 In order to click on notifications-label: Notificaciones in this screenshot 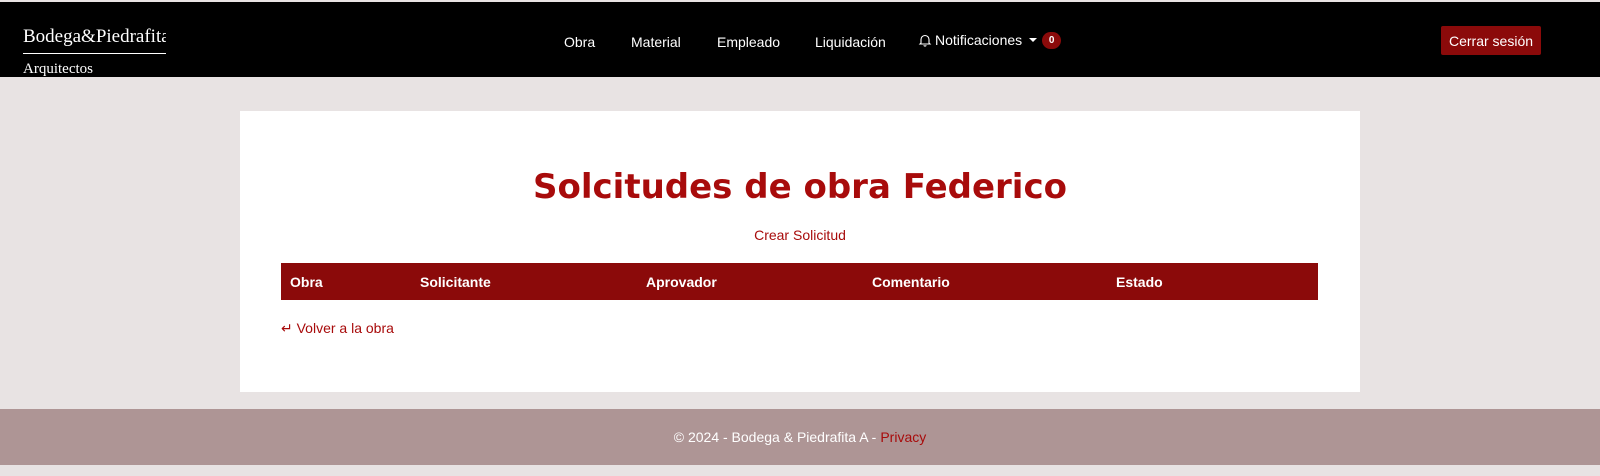, I will do `click(979, 40)`.